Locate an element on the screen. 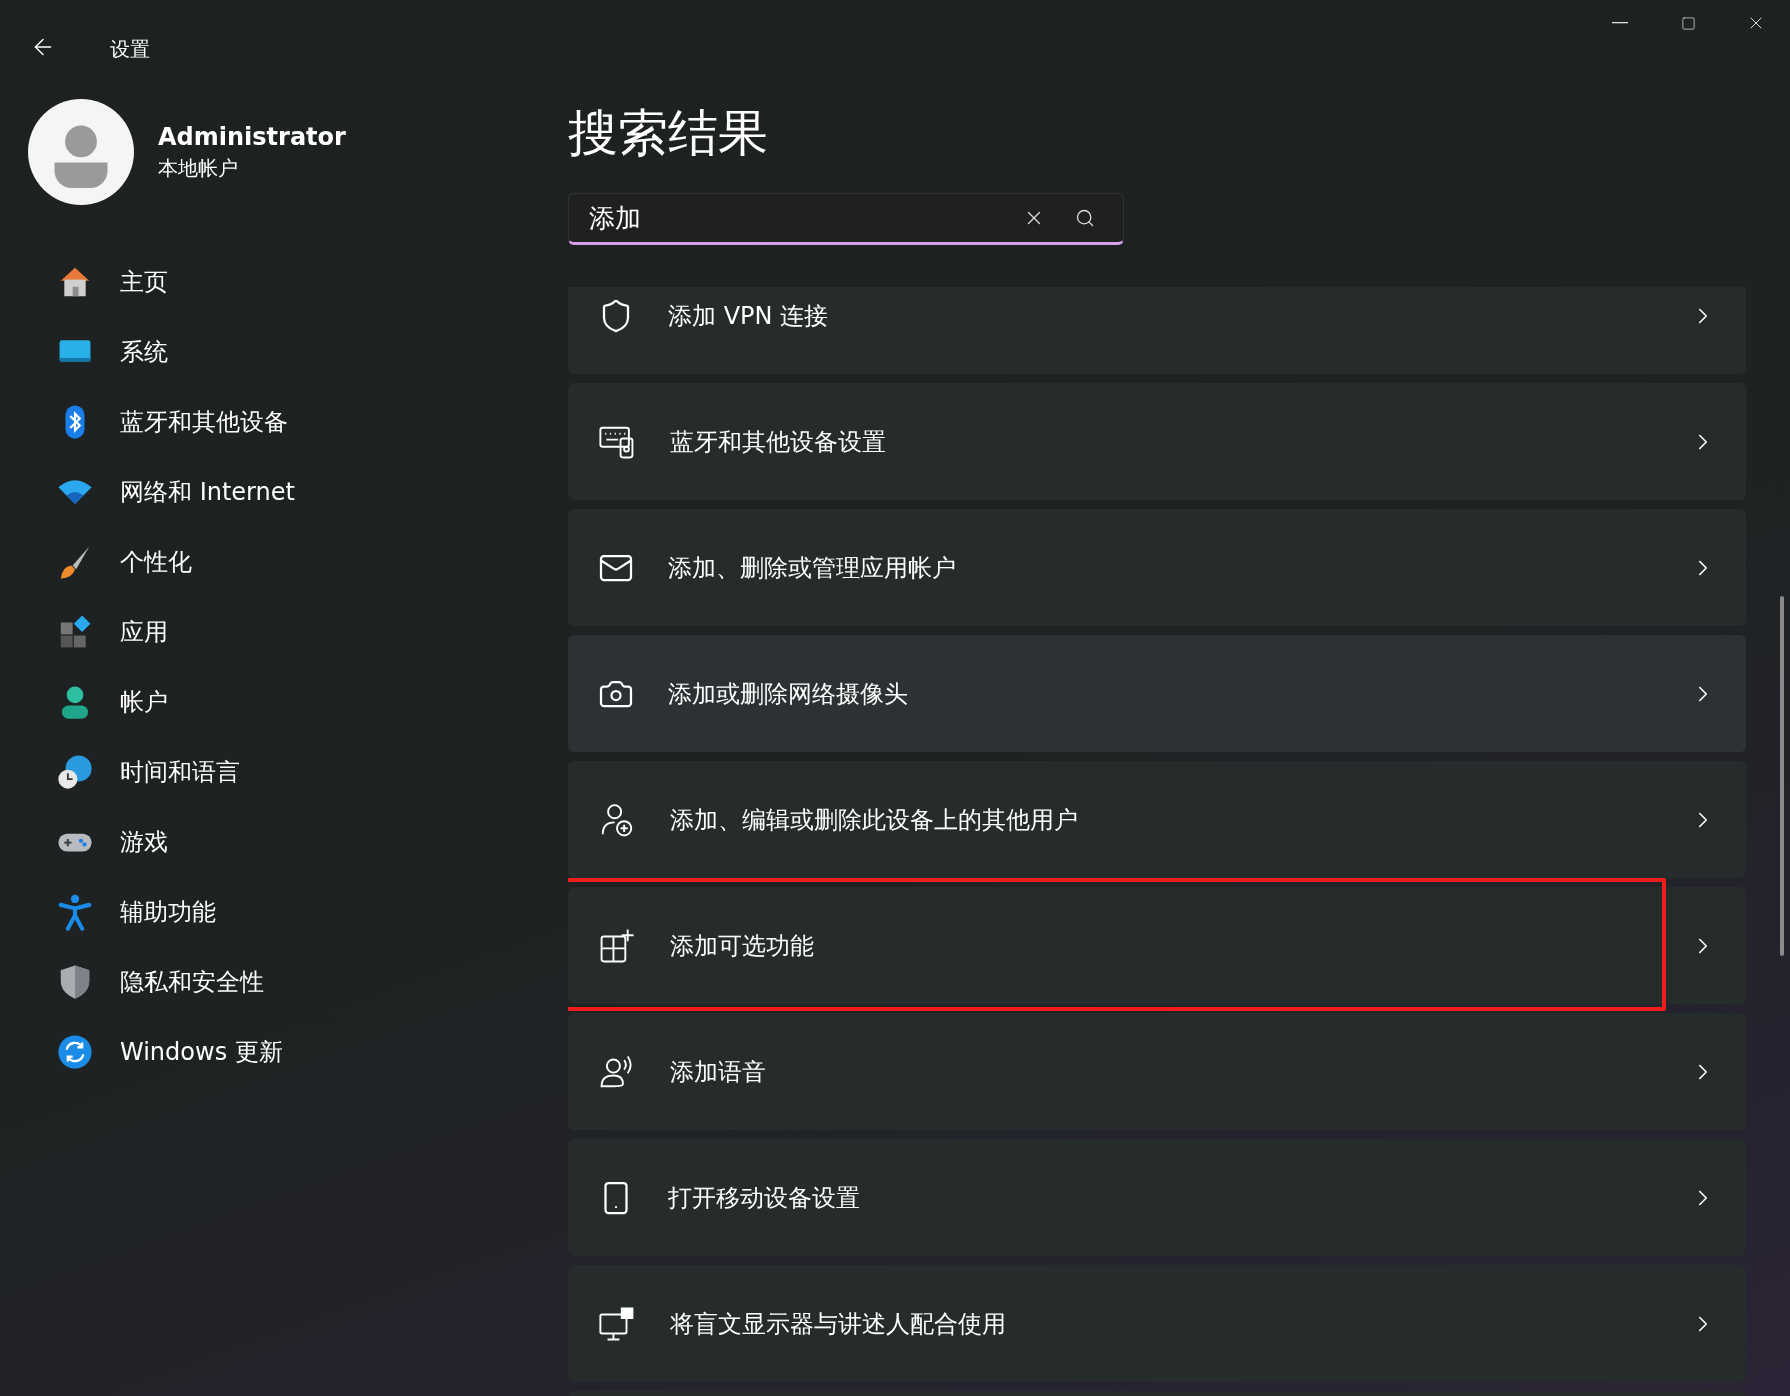 The image size is (1790, 1396). sidebar-item: 辅助功能 is located at coordinates (284, 912).